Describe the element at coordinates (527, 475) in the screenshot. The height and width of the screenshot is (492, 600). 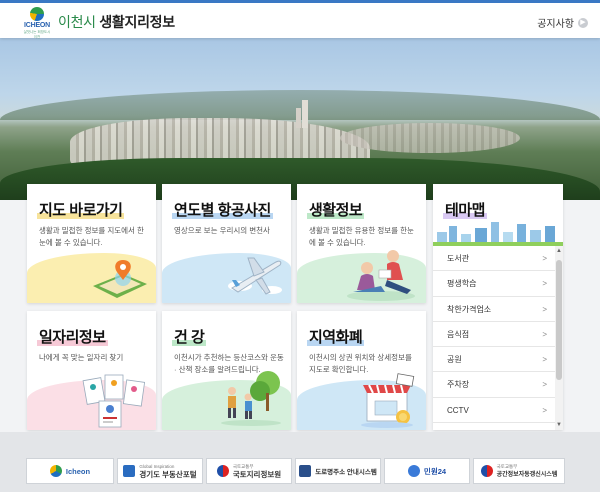
I see `footer-link-label: 공간정보자동갱신시스템` at that location.